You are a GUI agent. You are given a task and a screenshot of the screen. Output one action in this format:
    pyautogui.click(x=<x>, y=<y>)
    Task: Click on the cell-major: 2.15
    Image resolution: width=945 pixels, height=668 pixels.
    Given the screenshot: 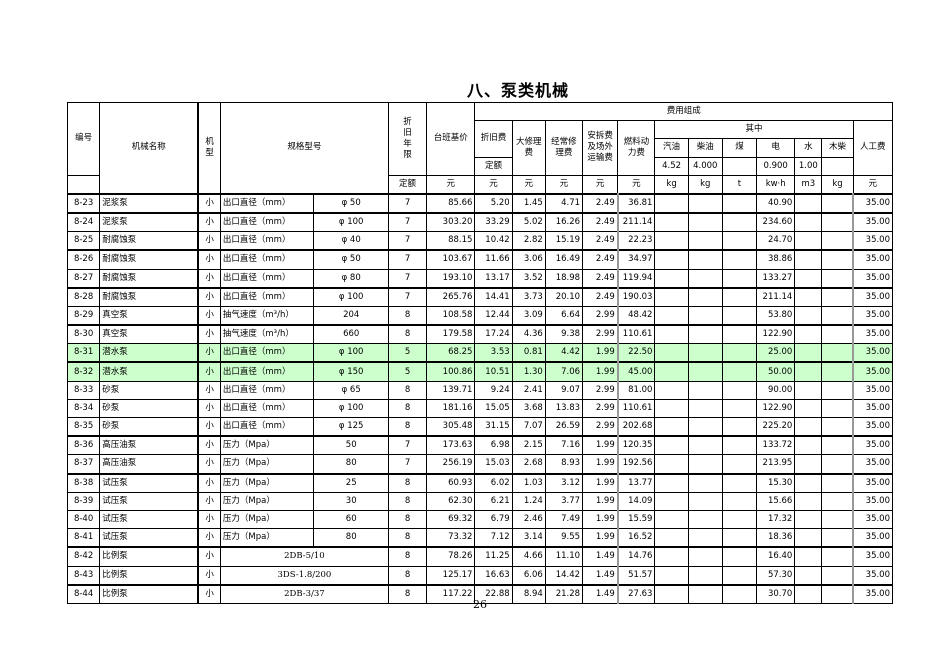 What is the action you would take?
    pyautogui.click(x=528, y=445)
    